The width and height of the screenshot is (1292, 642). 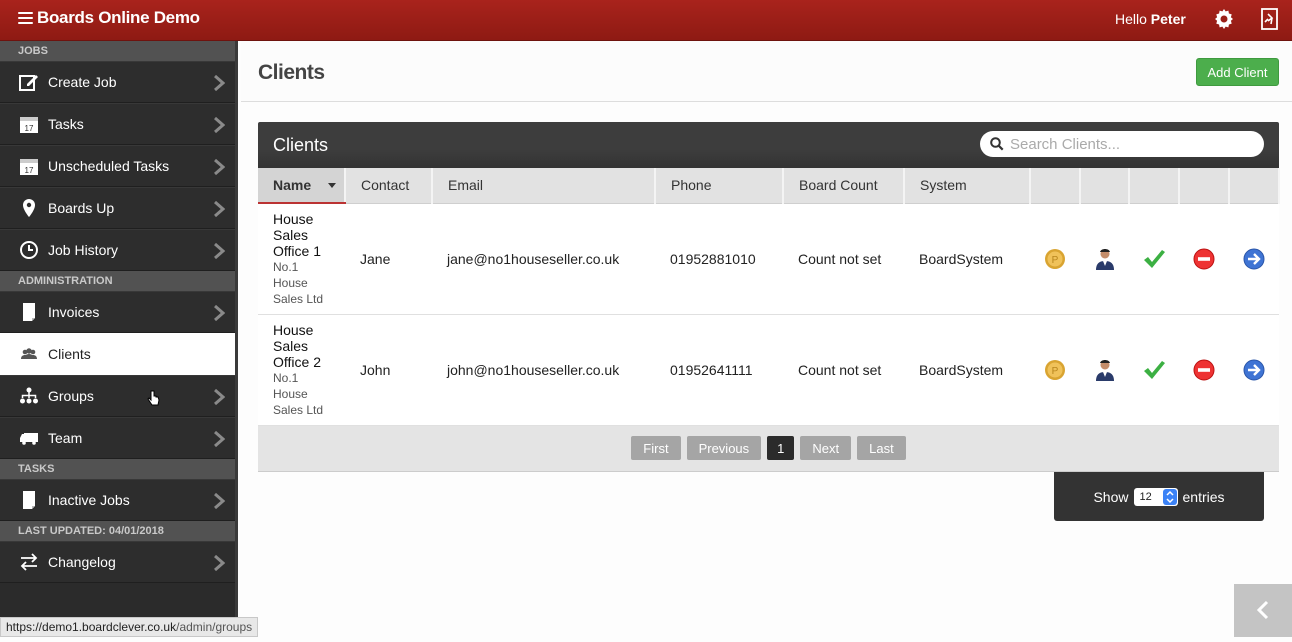 I want to click on sidebar-item-invoices: Invoices, so click(x=117, y=312).